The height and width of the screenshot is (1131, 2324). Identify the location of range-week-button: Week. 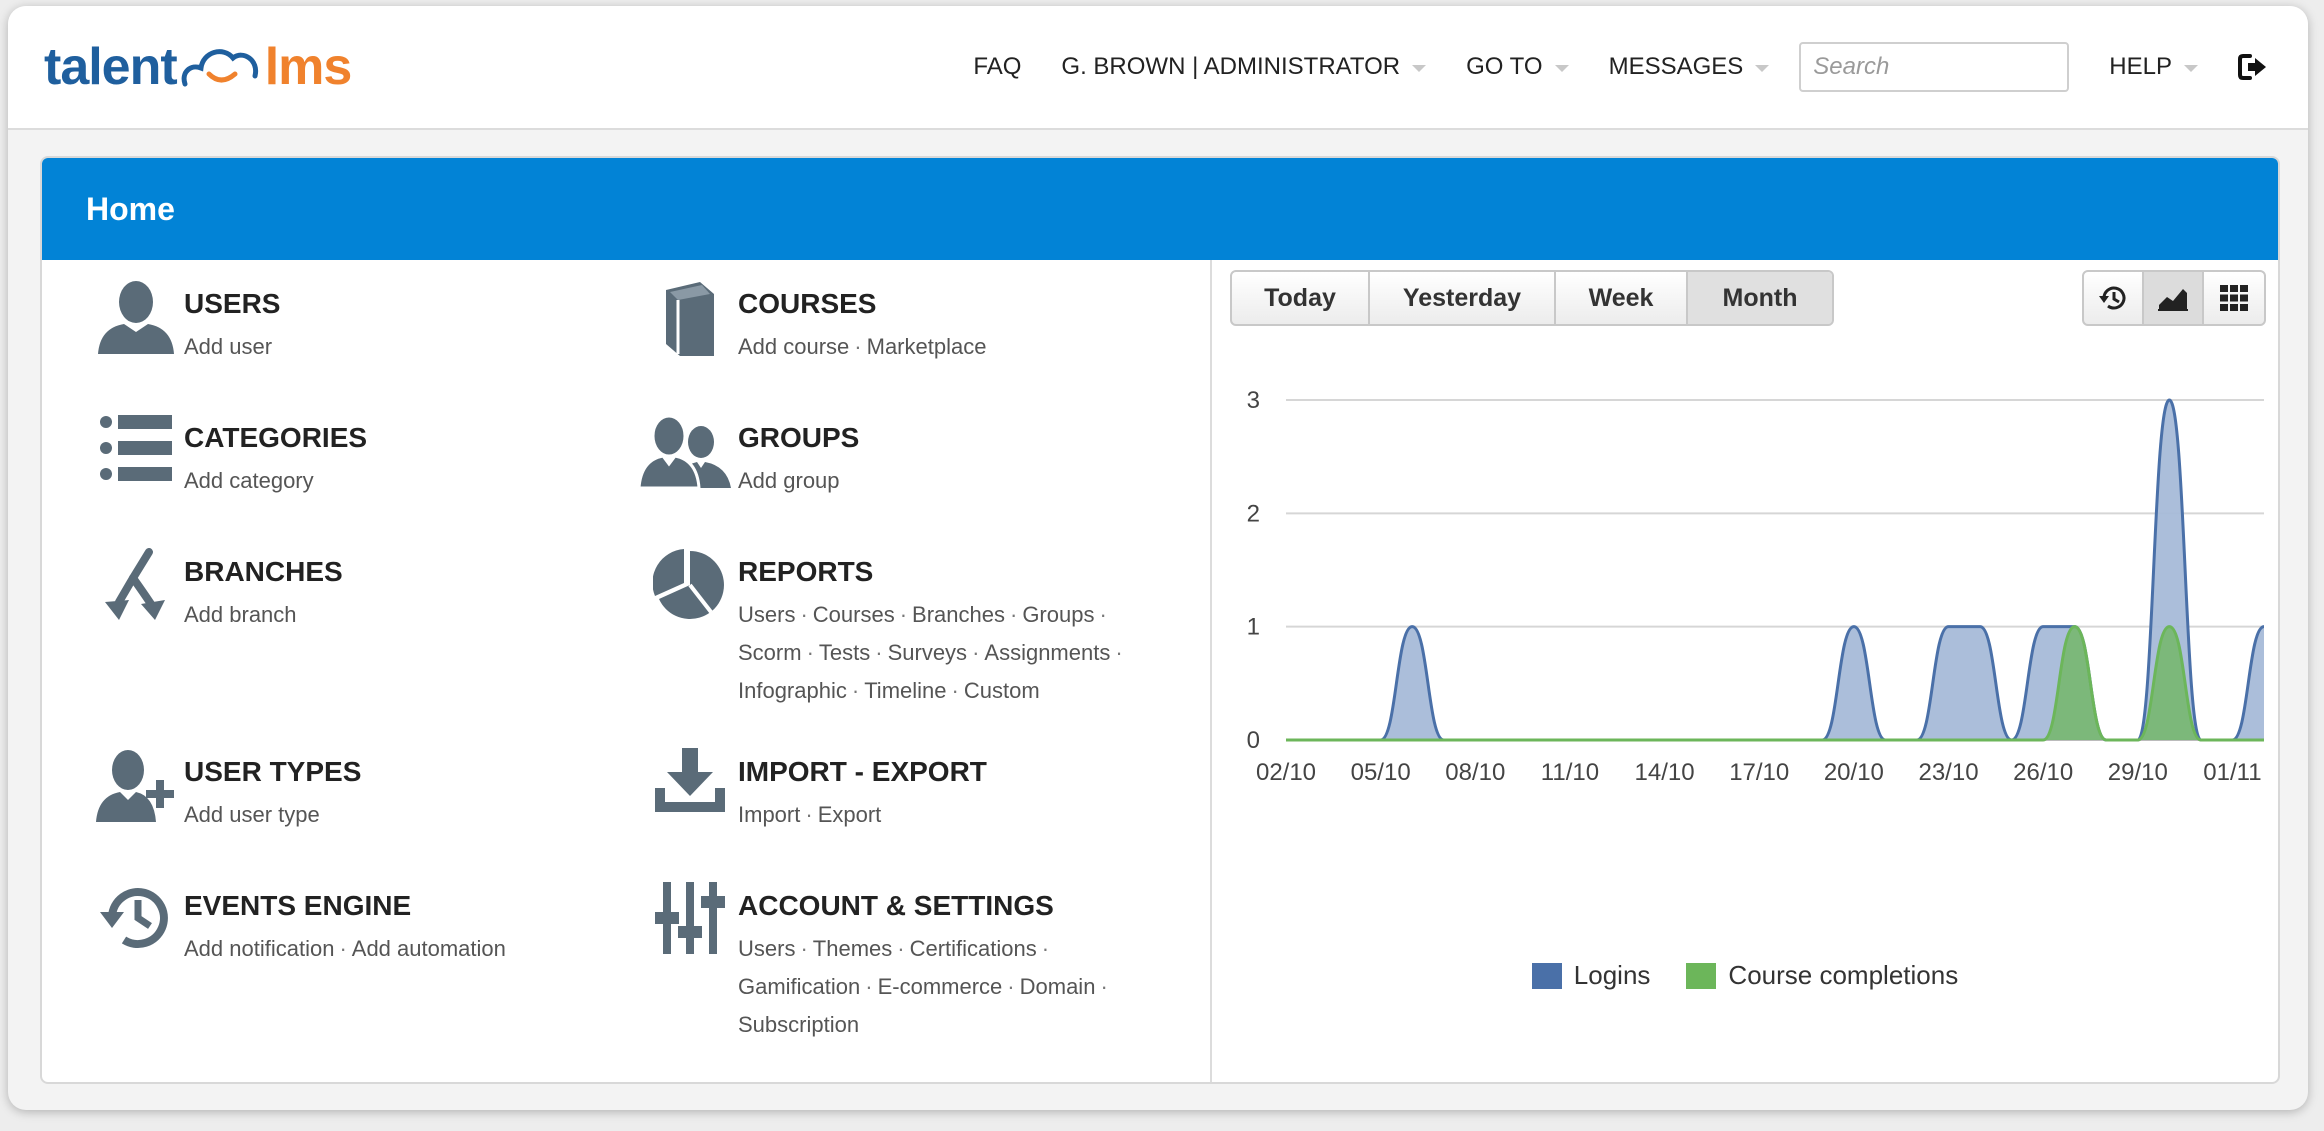
(1622, 298).